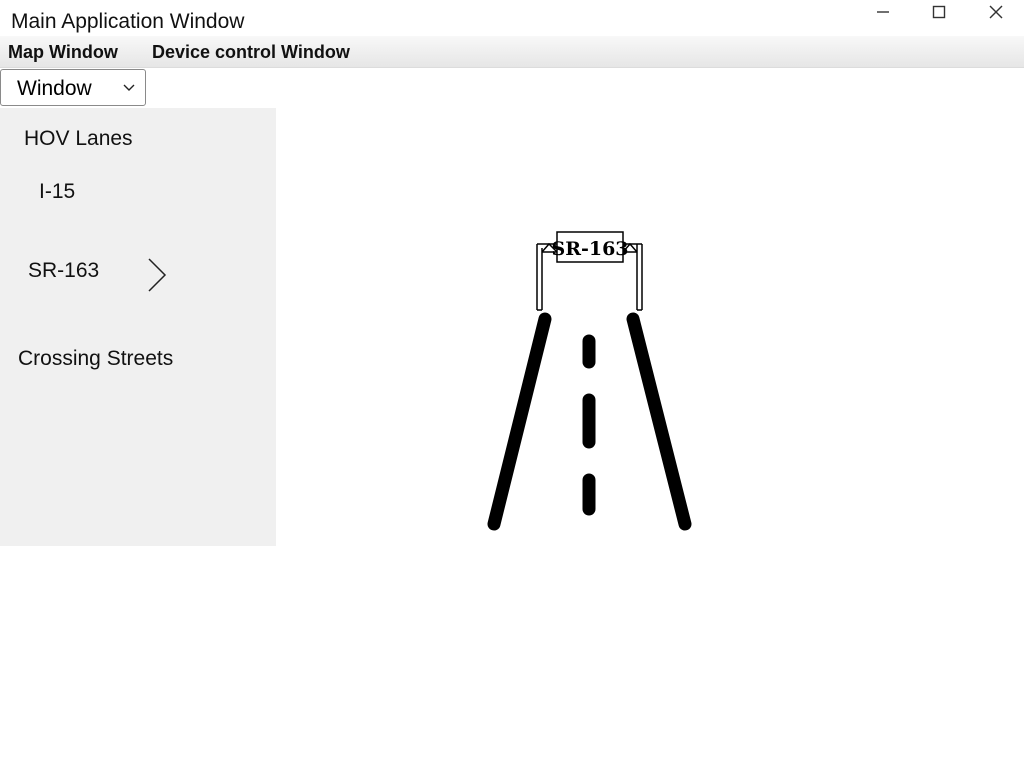 This screenshot has height=773, width=1024. What do you see at coordinates (589, 249) in the screenshot?
I see `highway-sign-text: SR-163` at bounding box center [589, 249].